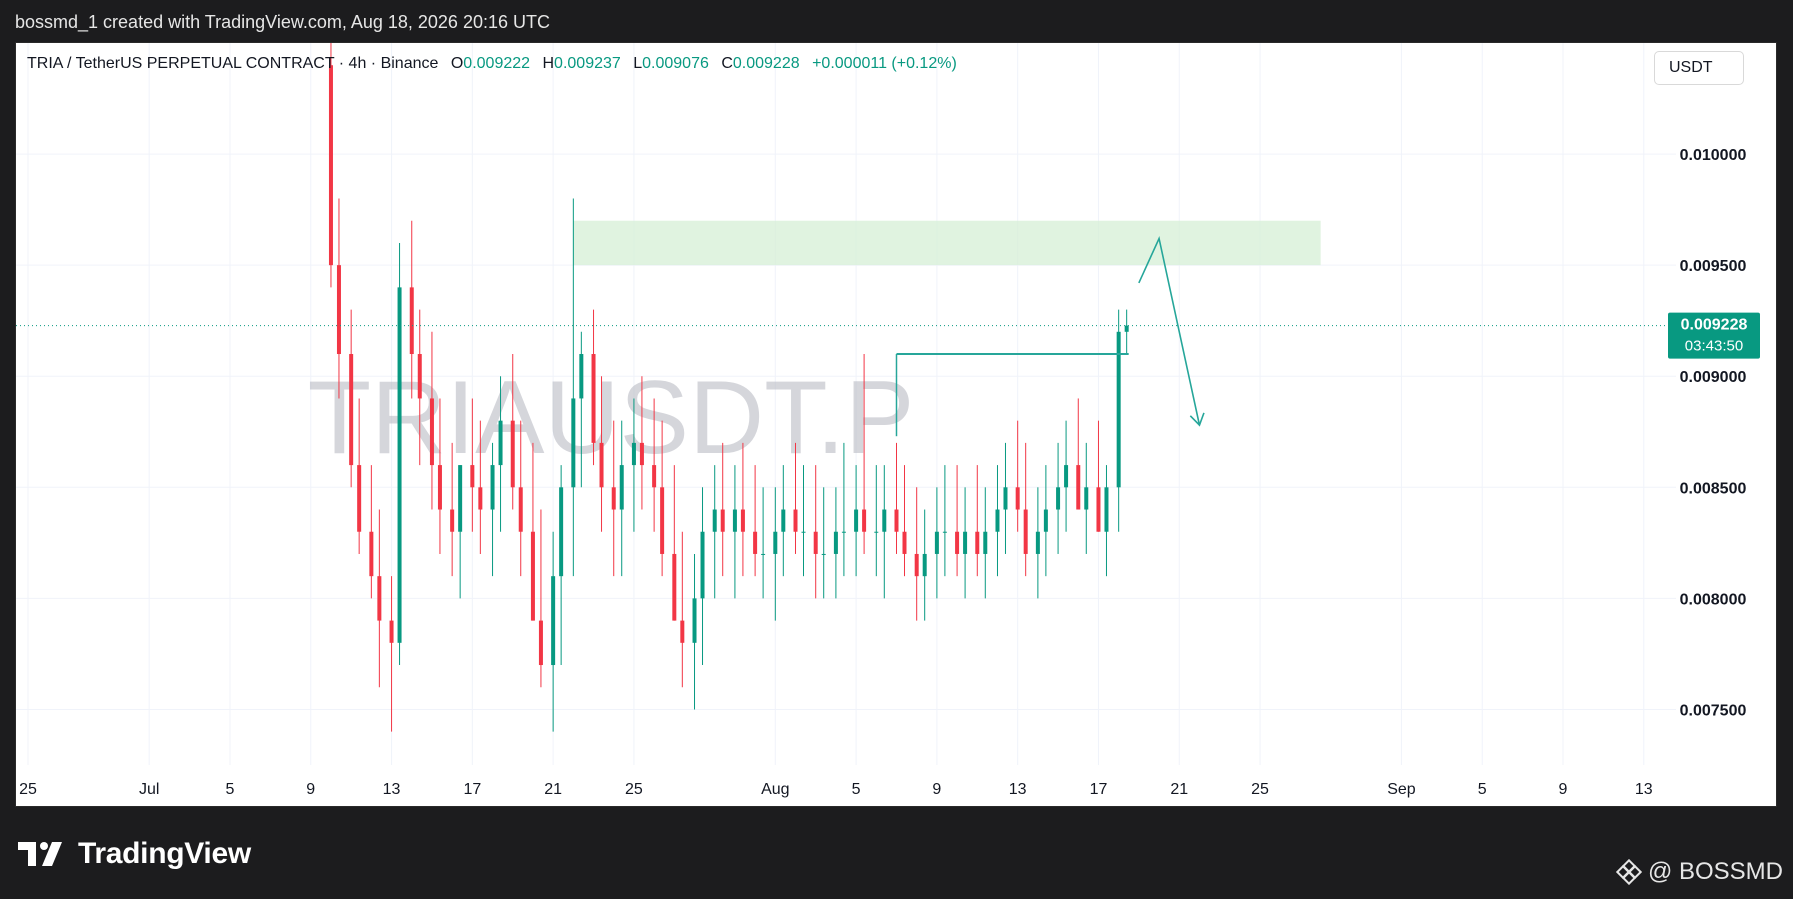 Image resolution: width=1793 pixels, height=899 pixels. I want to click on author-tag: @ BOSSMD, so click(1699, 872).